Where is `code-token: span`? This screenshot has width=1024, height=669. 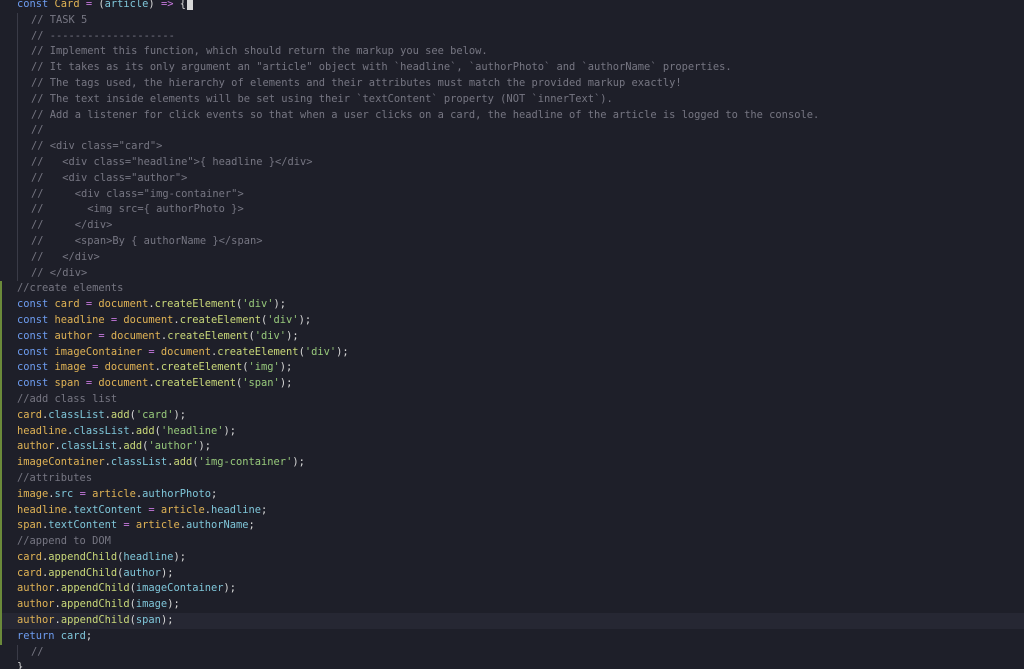 code-token: span is located at coordinates (30, 525).